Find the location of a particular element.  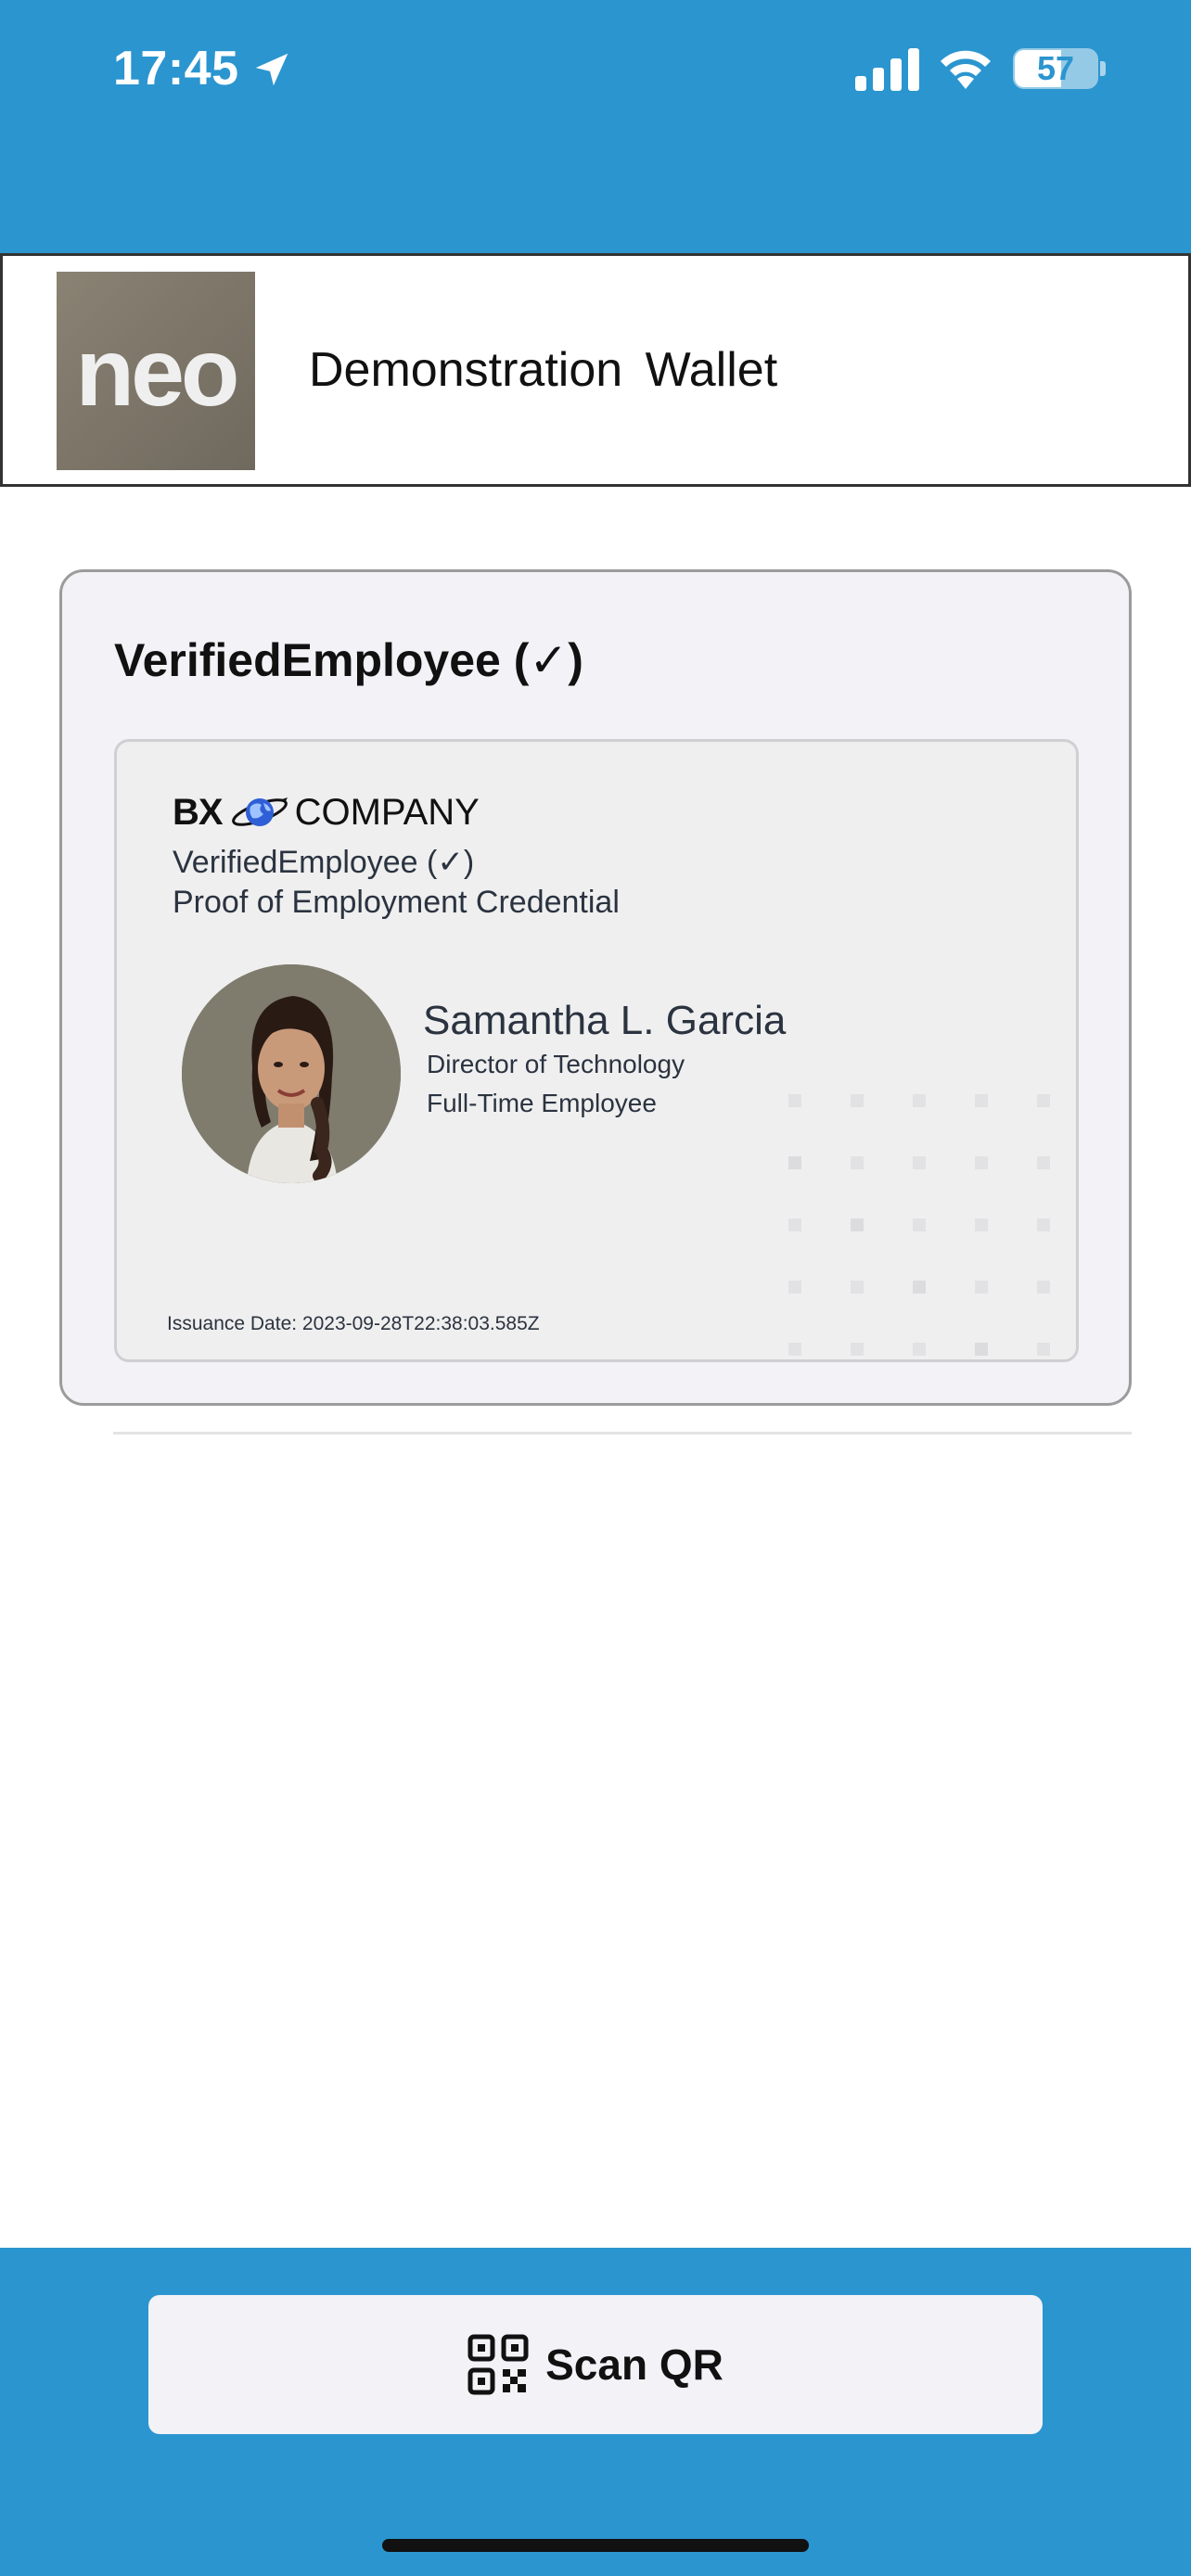

company-logo: BX COMPANY is located at coordinates (326, 813).